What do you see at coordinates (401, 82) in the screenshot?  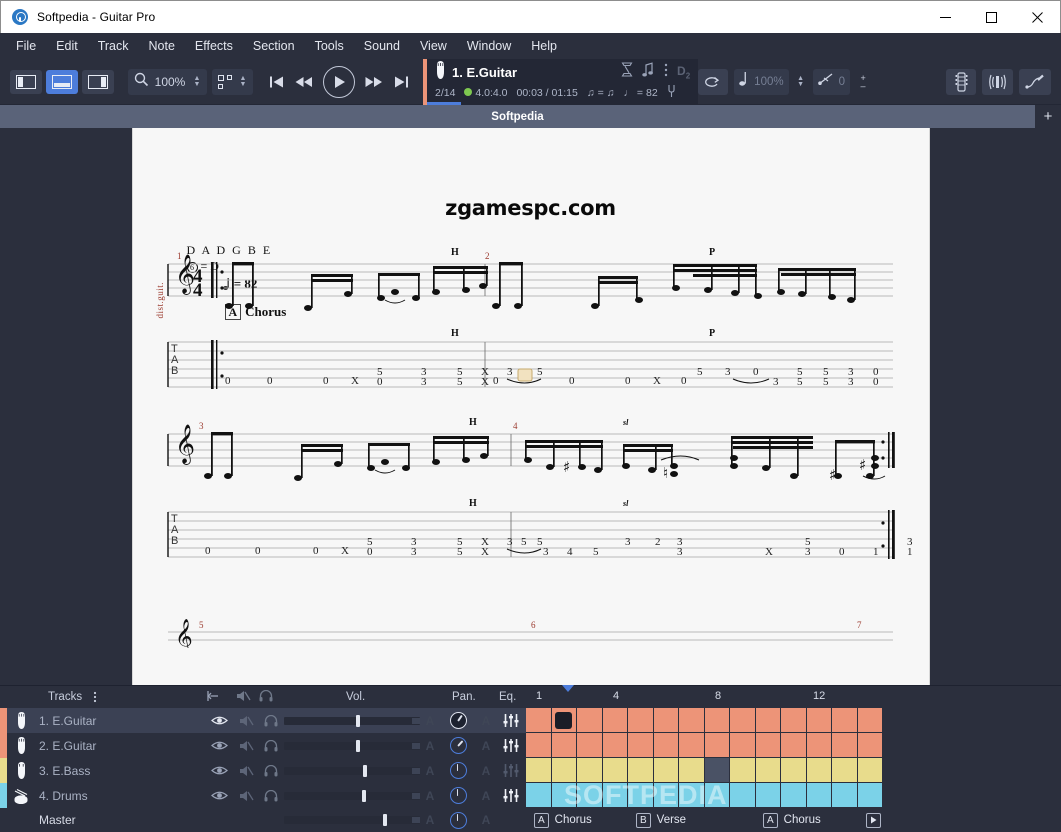 I see `go-to-end-icon` at bounding box center [401, 82].